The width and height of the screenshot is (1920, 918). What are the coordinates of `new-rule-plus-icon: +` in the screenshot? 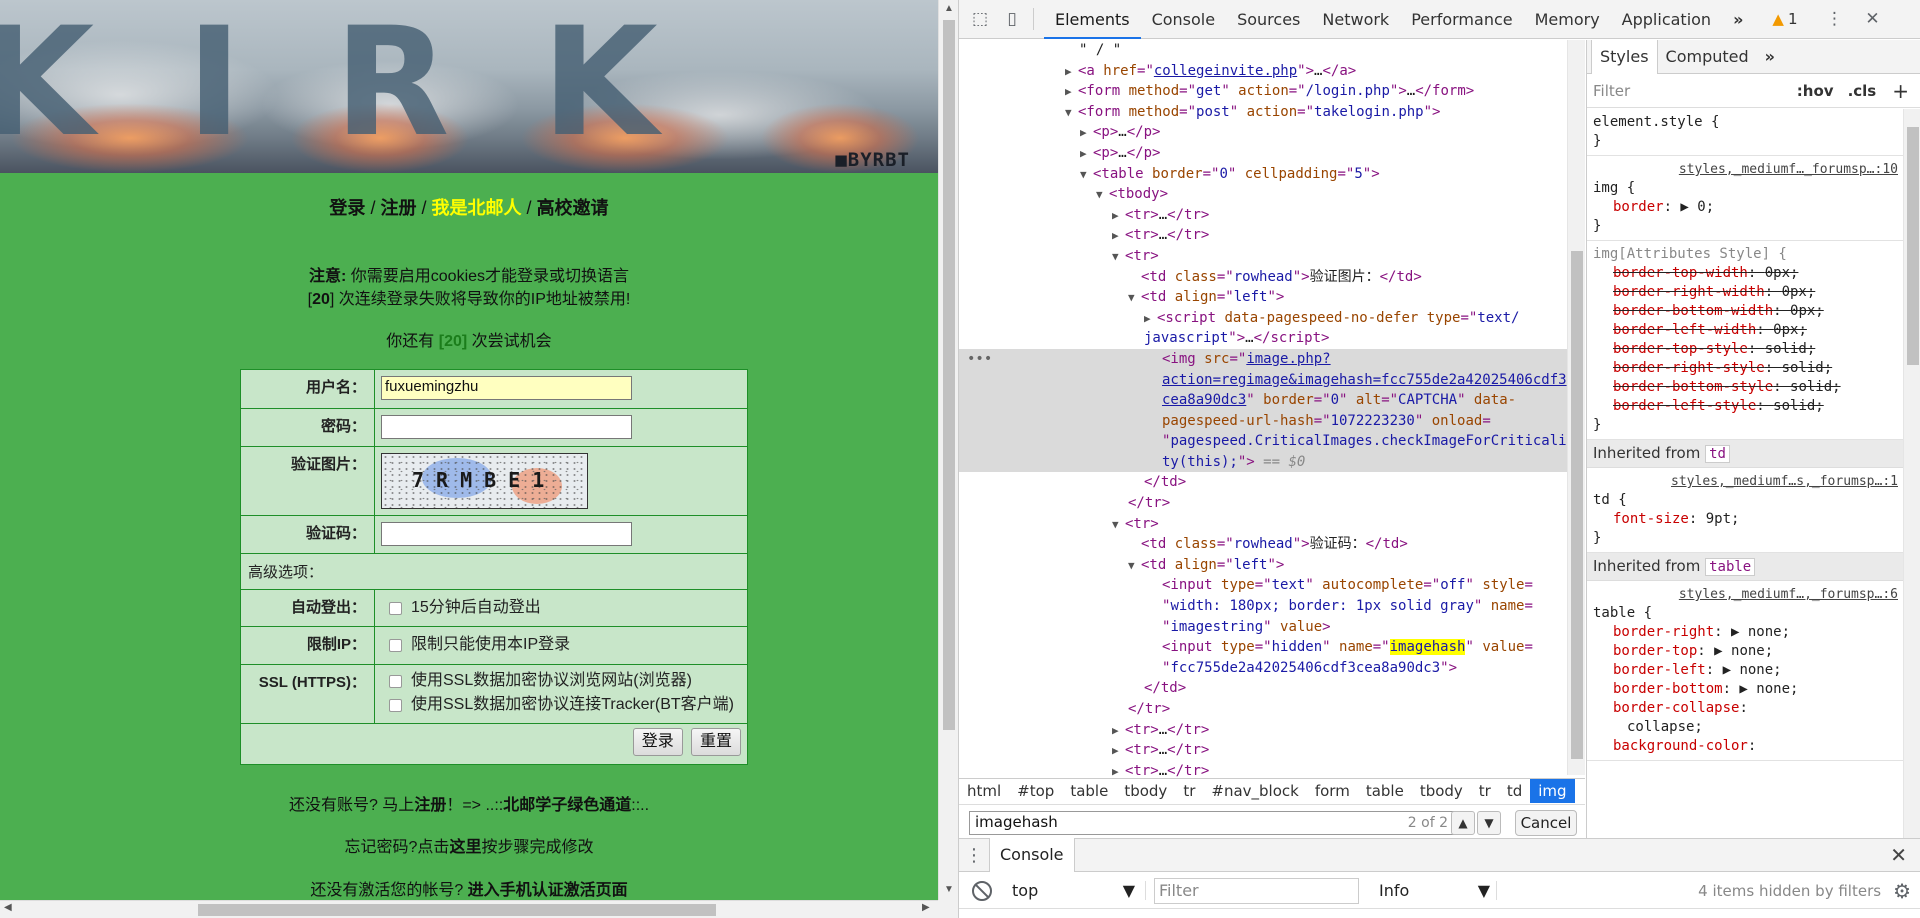 It's located at (1900, 91).